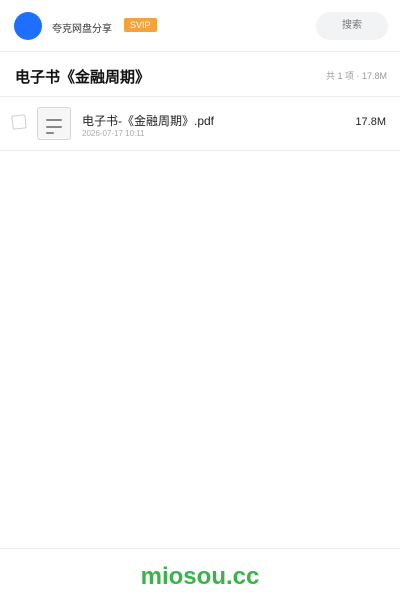  I want to click on footer-site-link: miosou.cc, so click(200, 577).